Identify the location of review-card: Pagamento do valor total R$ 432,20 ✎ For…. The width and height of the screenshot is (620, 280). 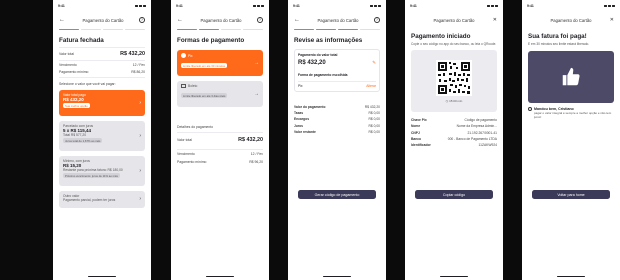
(337, 70).